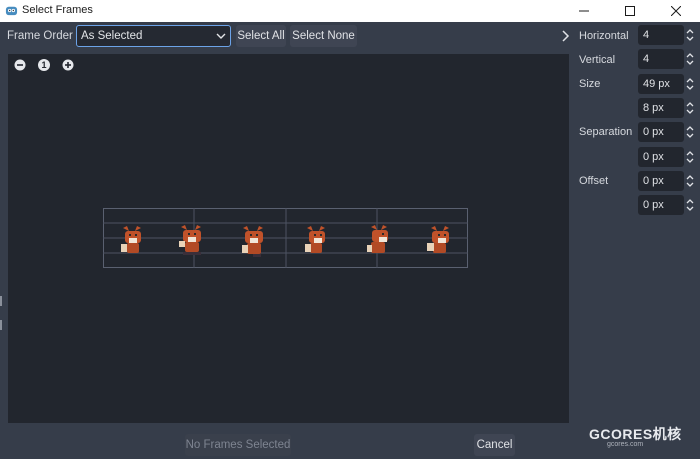  Describe the element at coordinates (238, 445) in the screenshot. I see `no-frames-selected-button: No Frames Selected` at that location.